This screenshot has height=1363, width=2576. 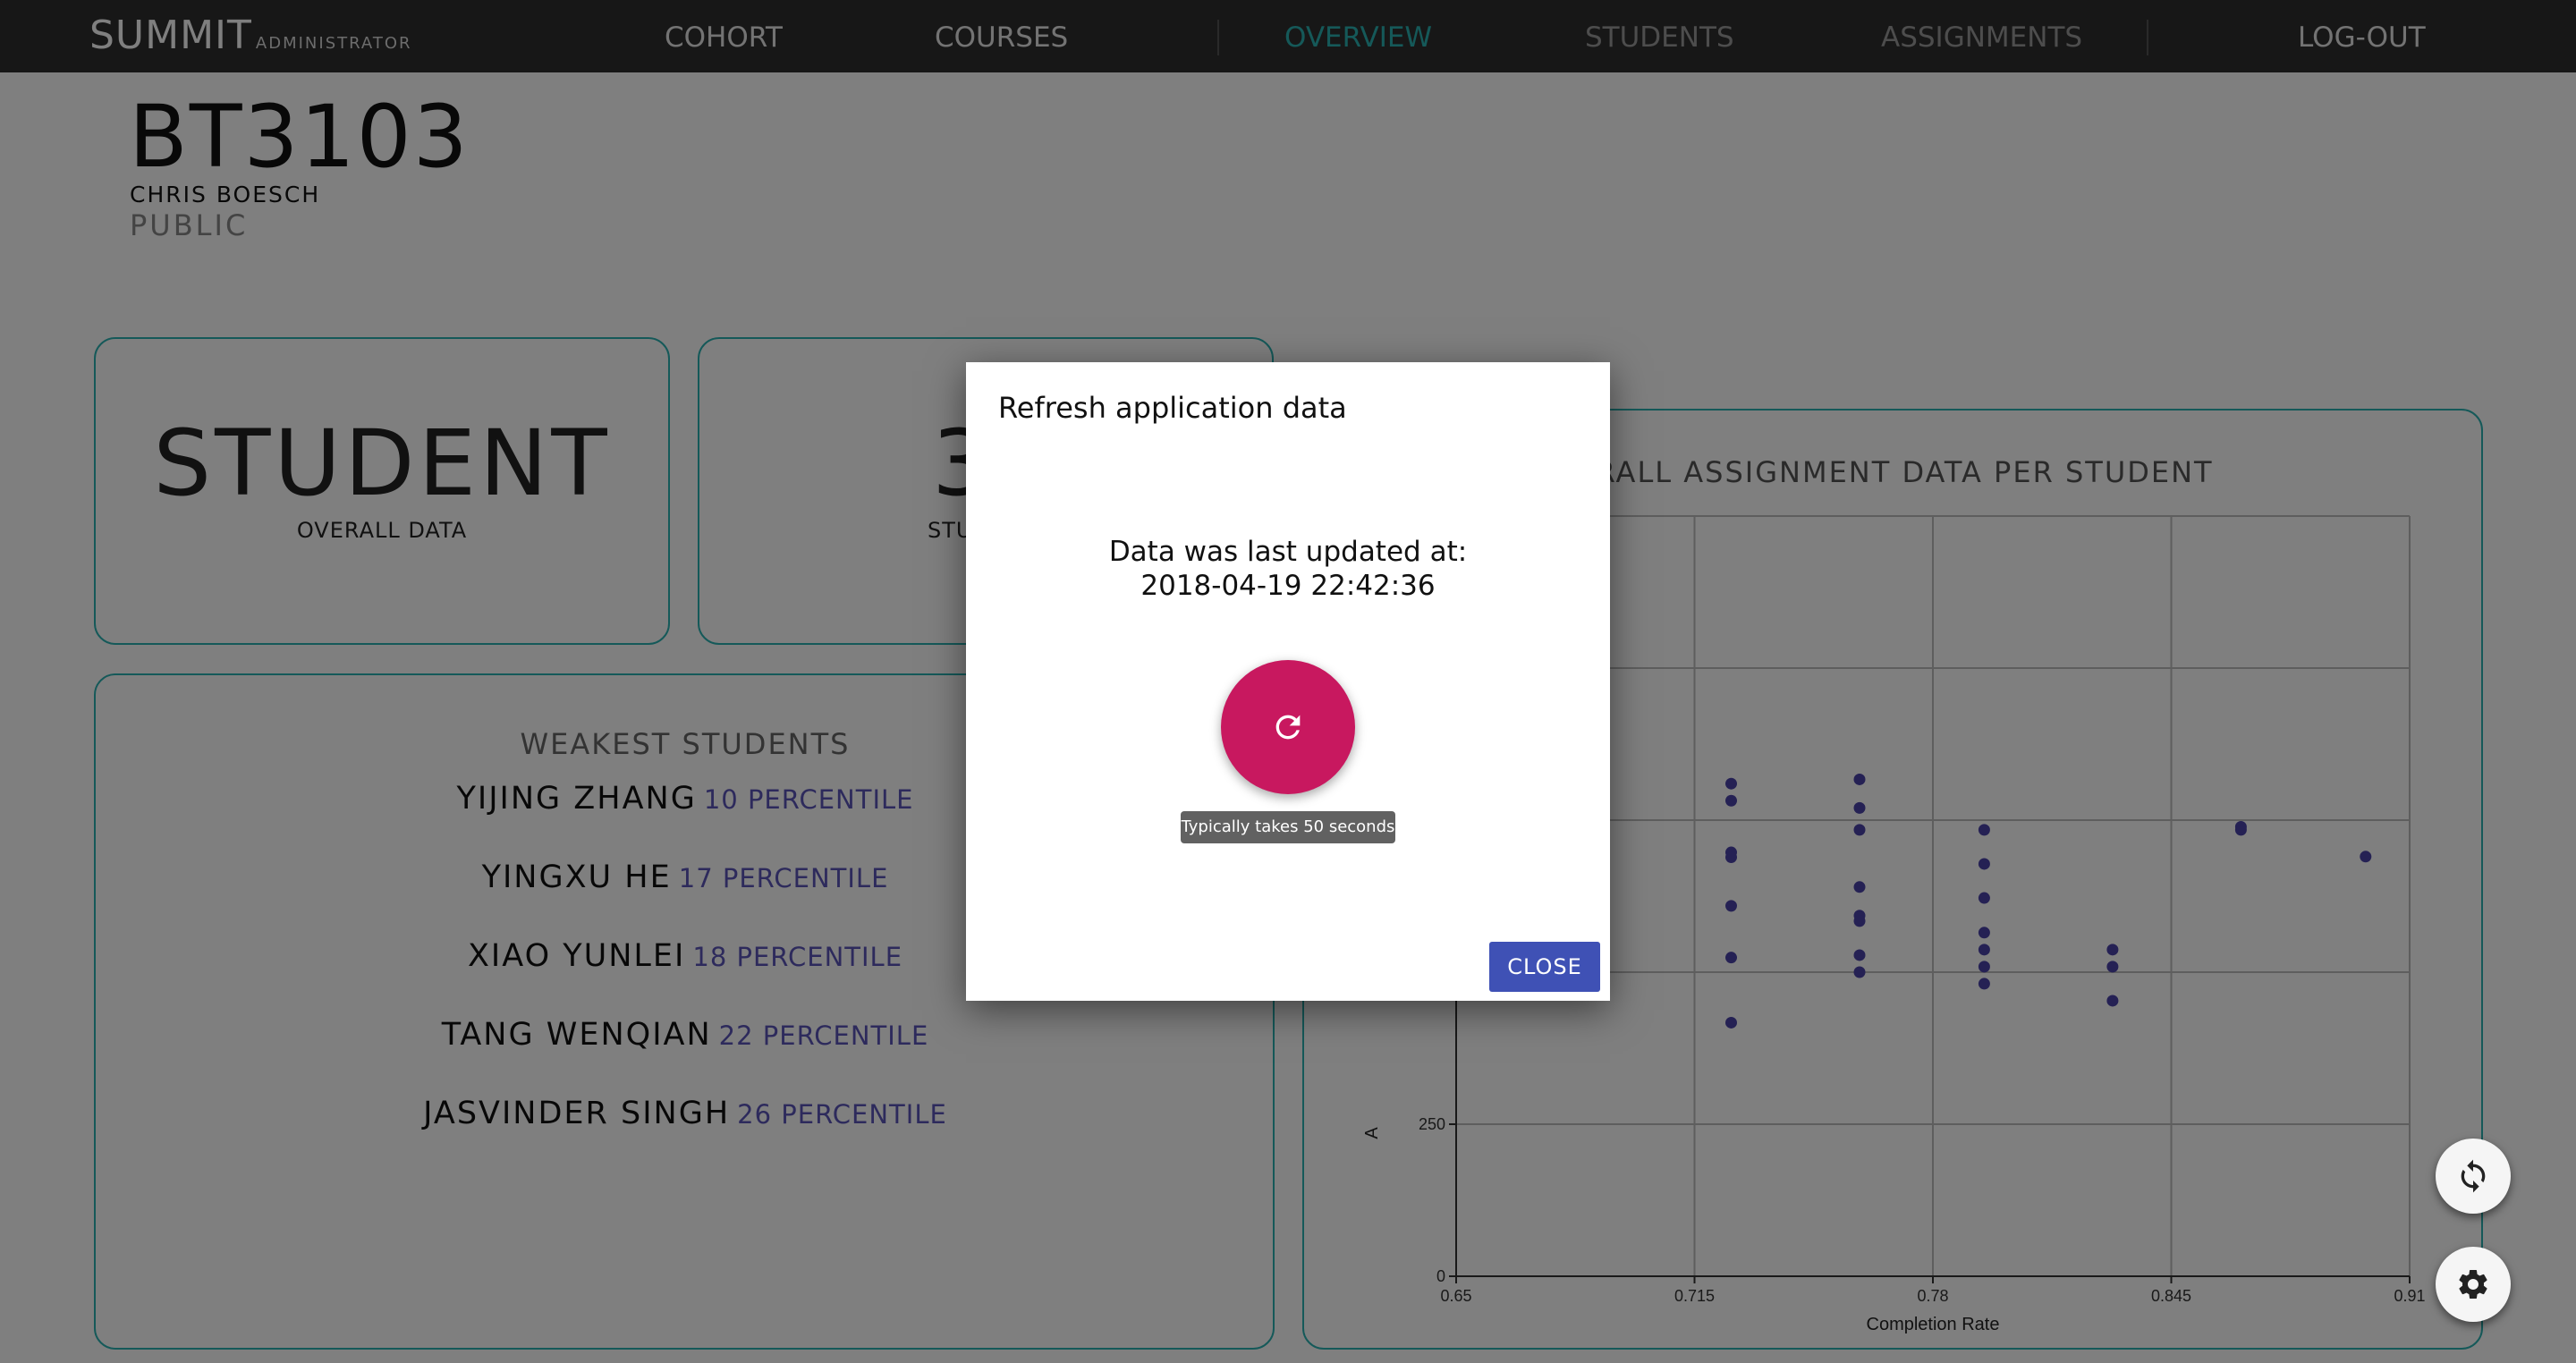 What do you see at coordinates (1288, 552) in the screenshot?
I see `last-updated-label: Data was last updated at:` at bounding box center [1288, 552].